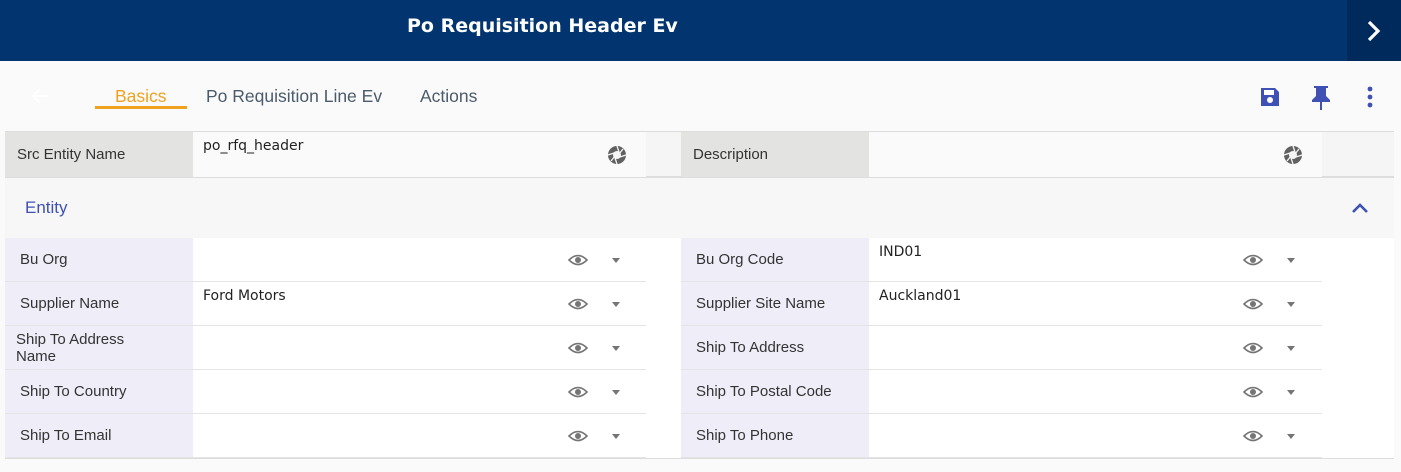 This screenshot has height=472, width=1401. What do you see at coordinates (99, 259) in the screenshot?
I see `bu-org-label: Bu Org` at bounding box center [99, 259].